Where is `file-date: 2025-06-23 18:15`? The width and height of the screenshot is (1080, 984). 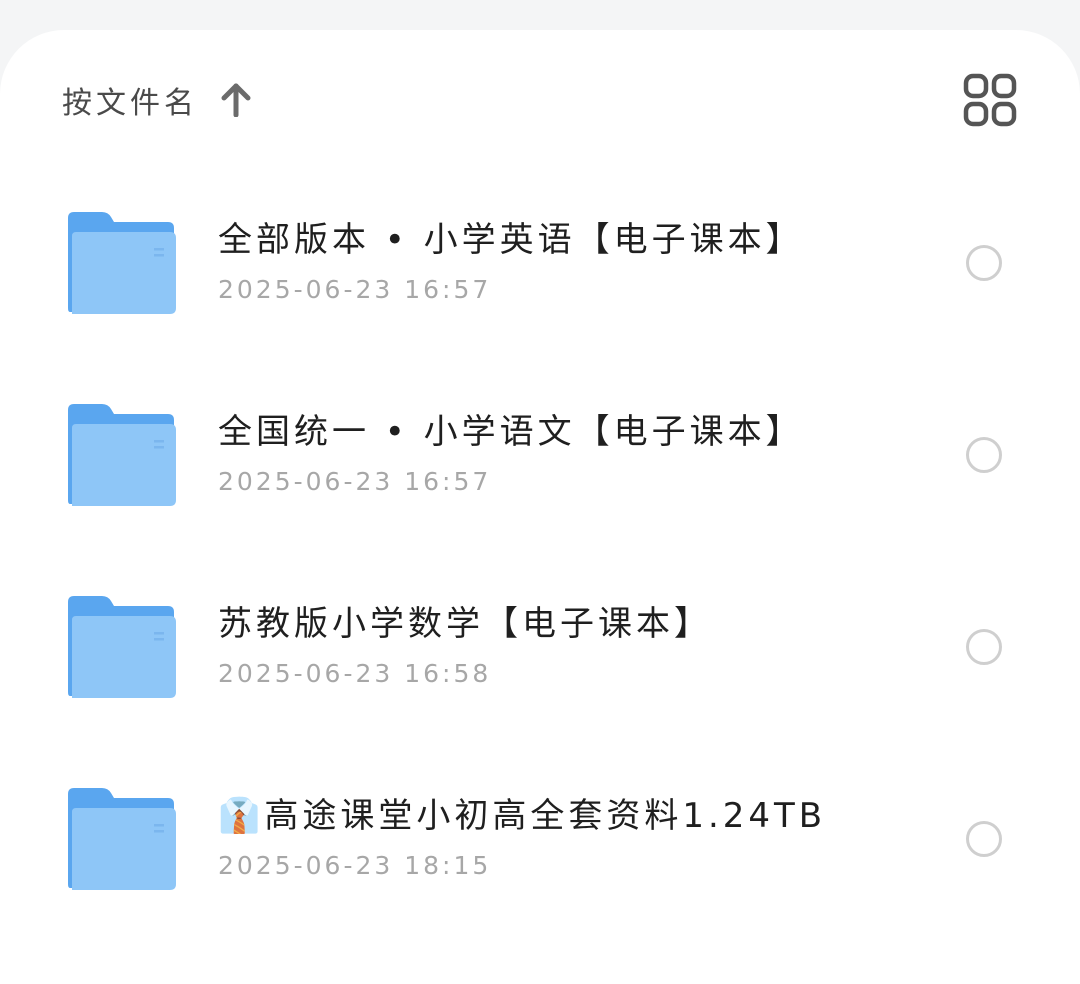 file-date: 2025-06-23 18:15 is located at coordinates (355, 865).